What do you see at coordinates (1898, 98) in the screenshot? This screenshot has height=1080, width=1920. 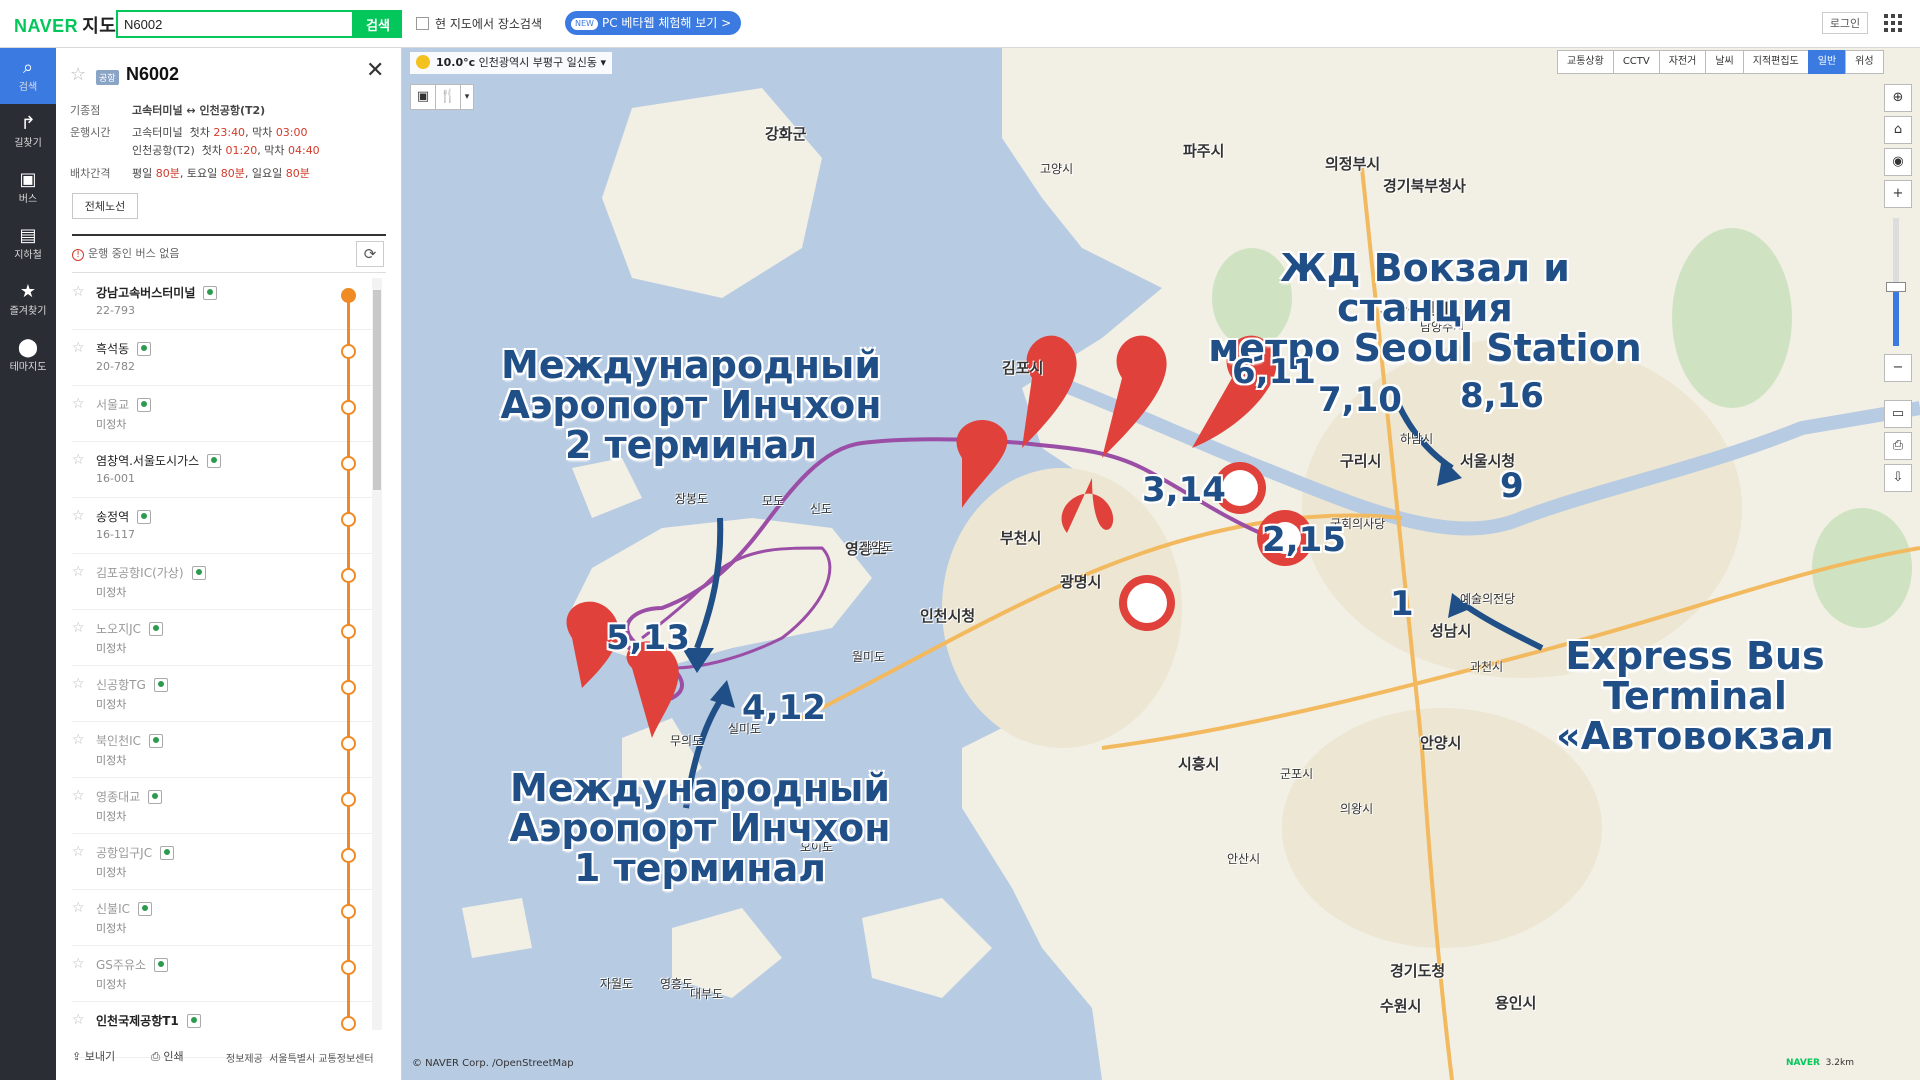 I see `locate-icon: ⊕` at bounding box center [1898, 98].